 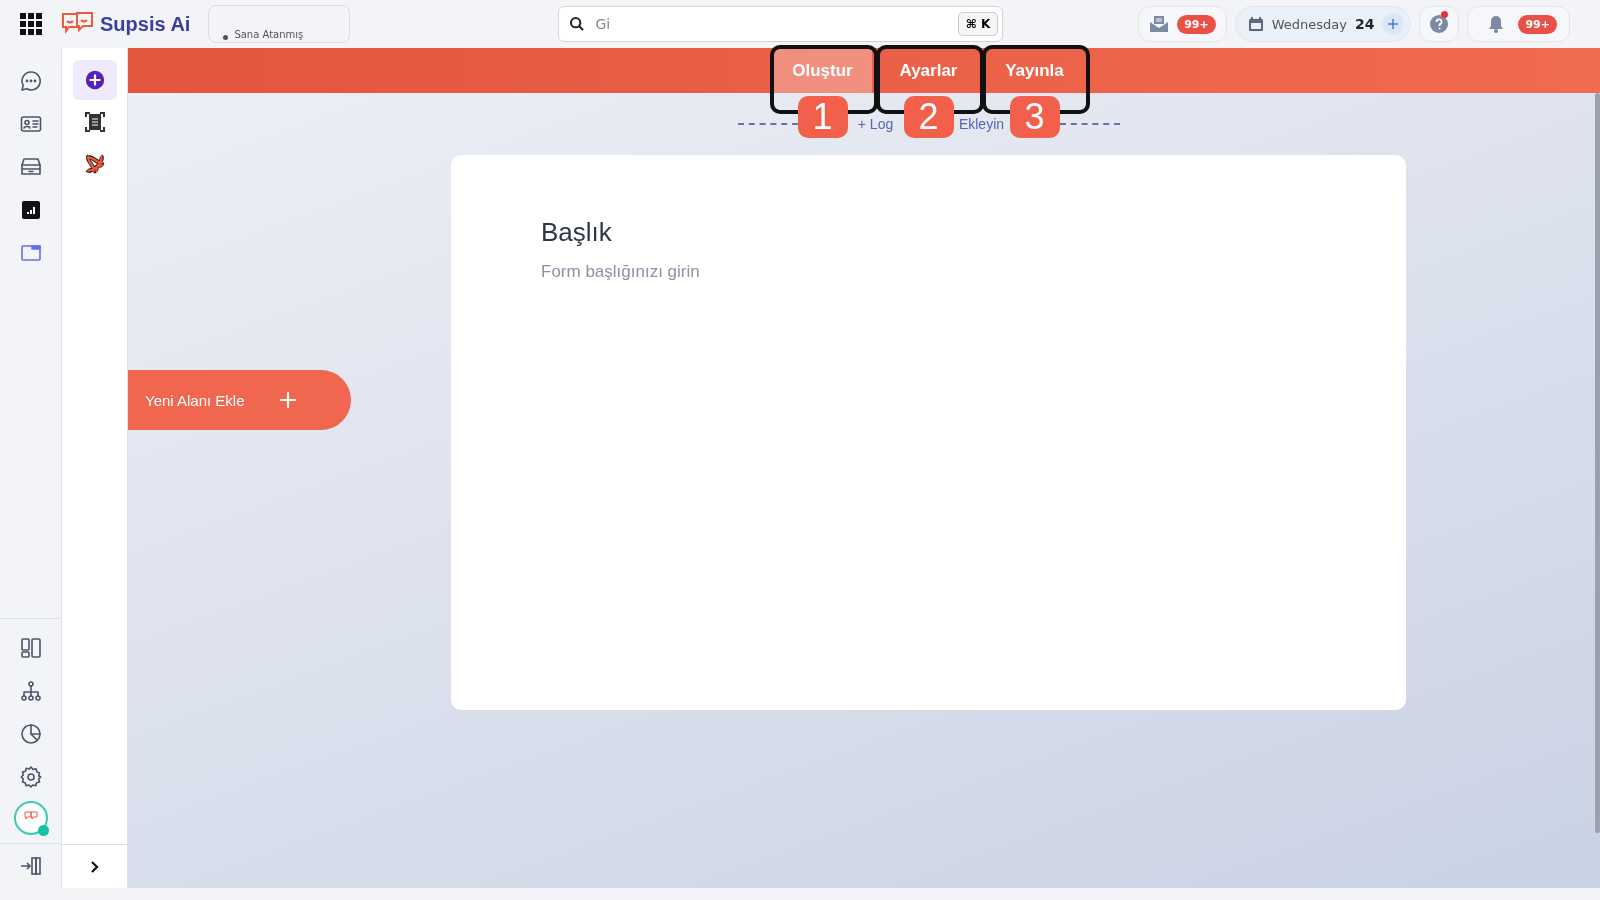 What do you see at coordinates (1034, 117) in the screenshot?
I see `step-badge: 3` at bounding box center [1034, 117].